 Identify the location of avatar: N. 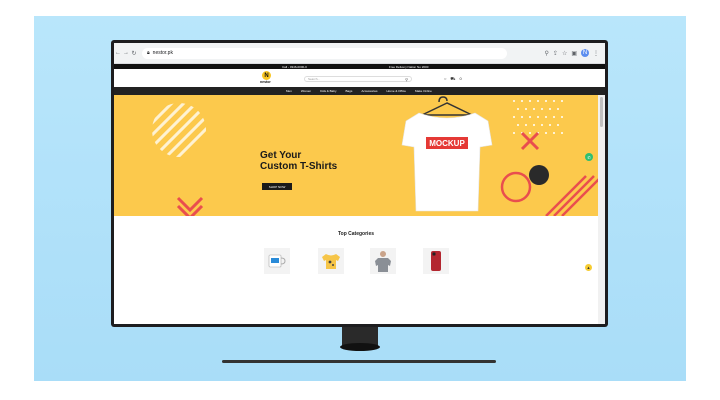
(585, 53).